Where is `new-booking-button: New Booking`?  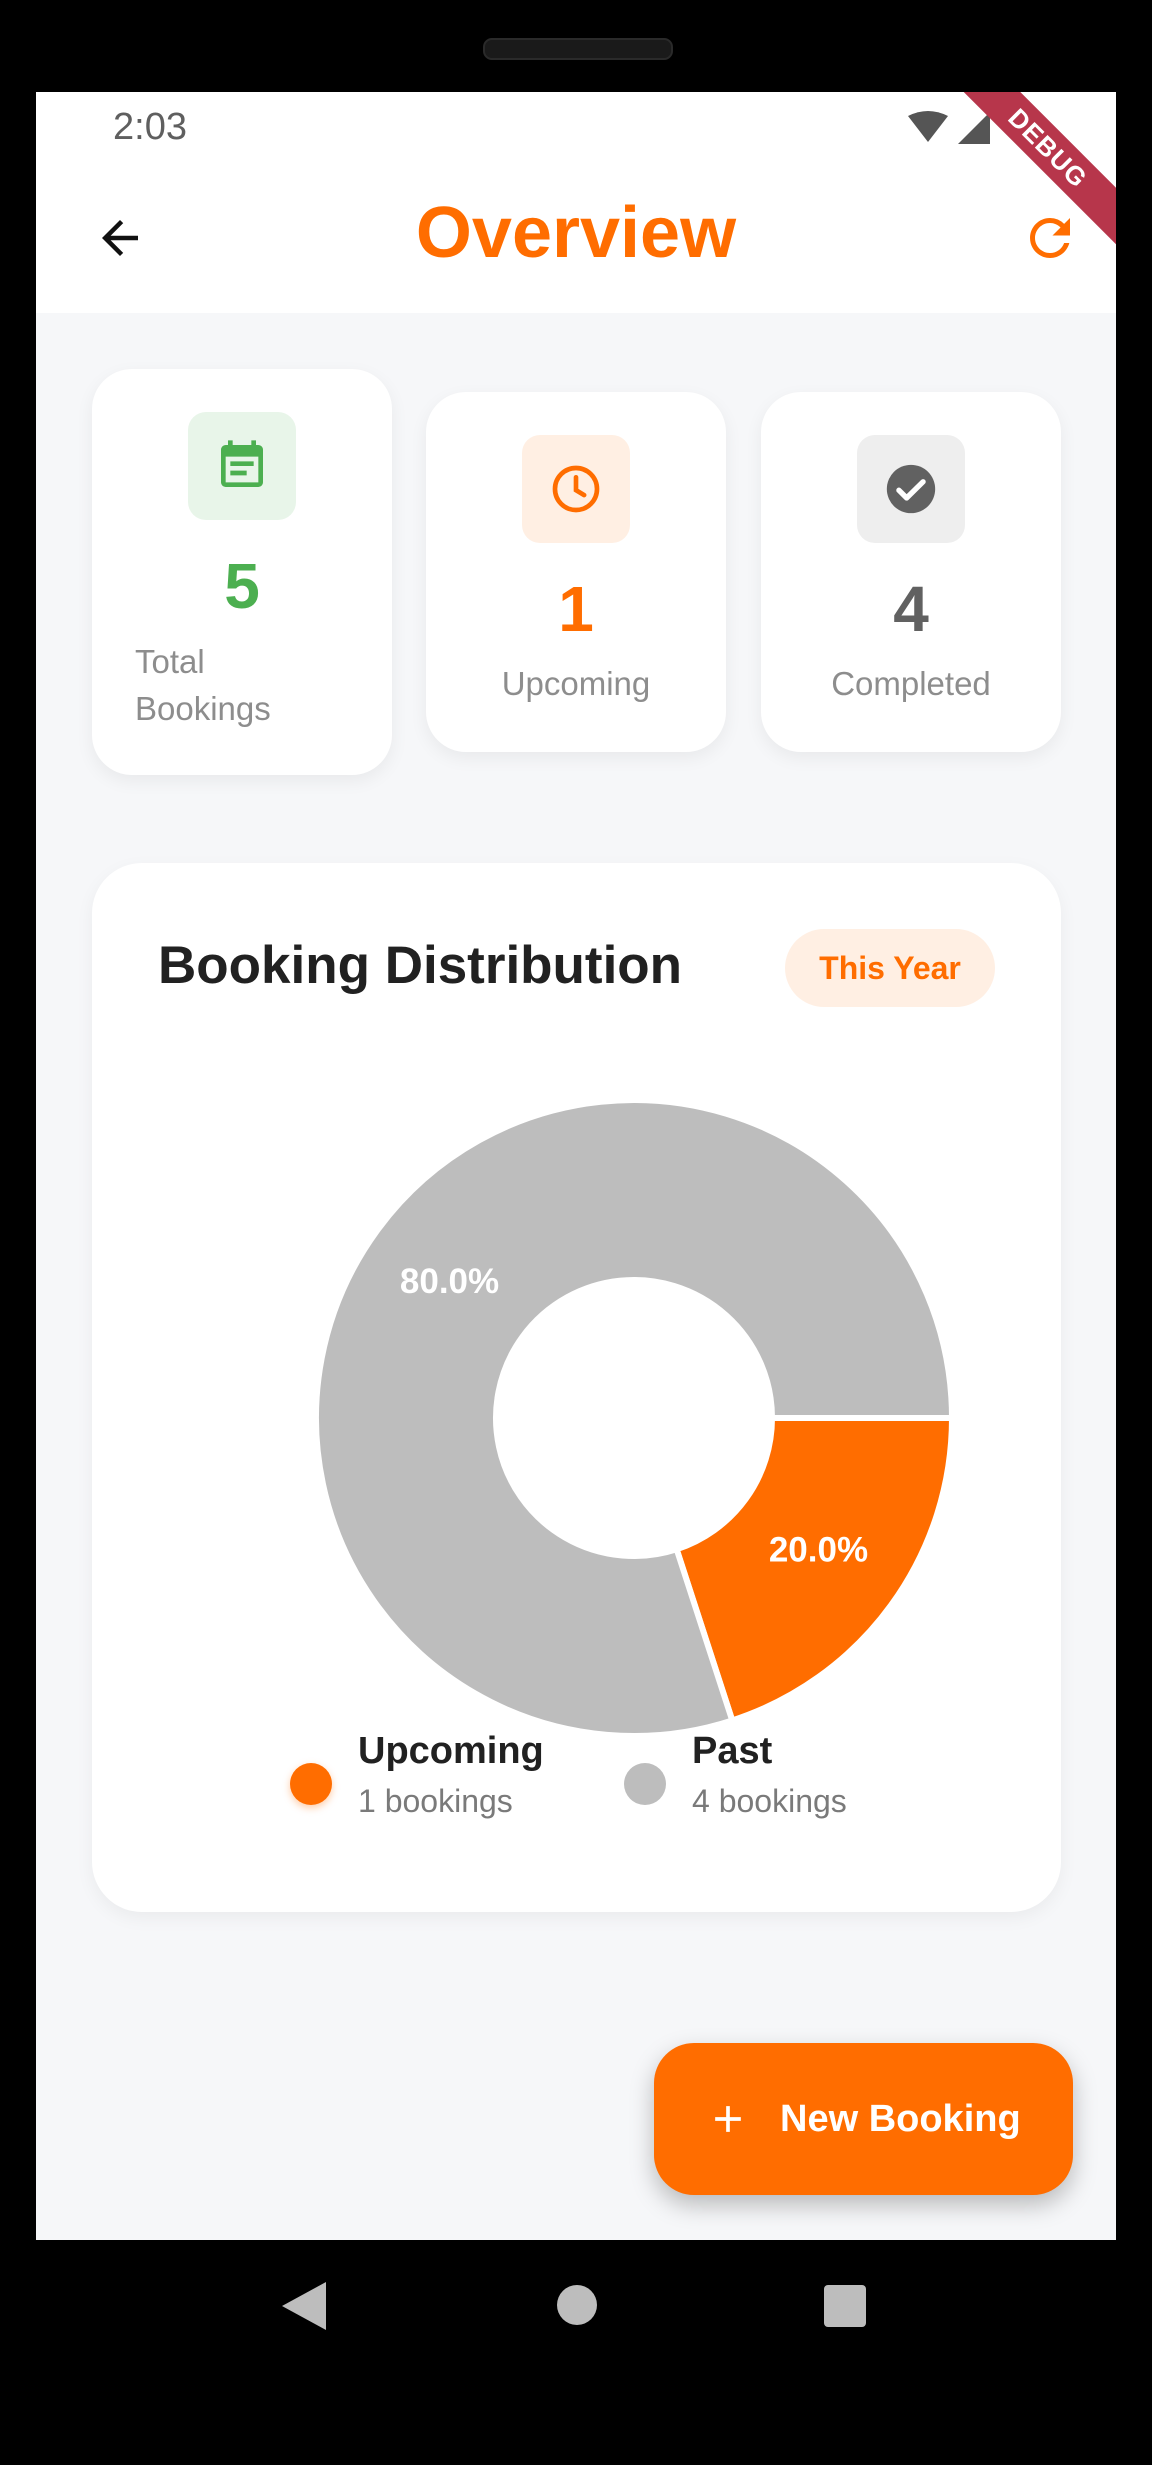
new-booking-button: New Booking is located at coordinates (863, 2119).